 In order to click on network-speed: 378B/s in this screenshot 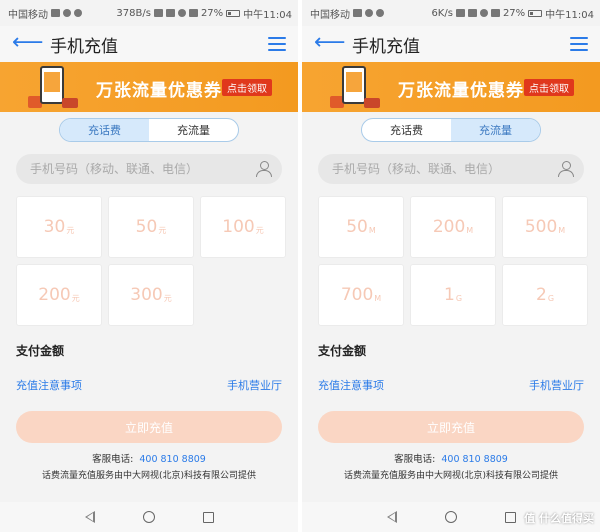, I will do `click(133, 13)`.